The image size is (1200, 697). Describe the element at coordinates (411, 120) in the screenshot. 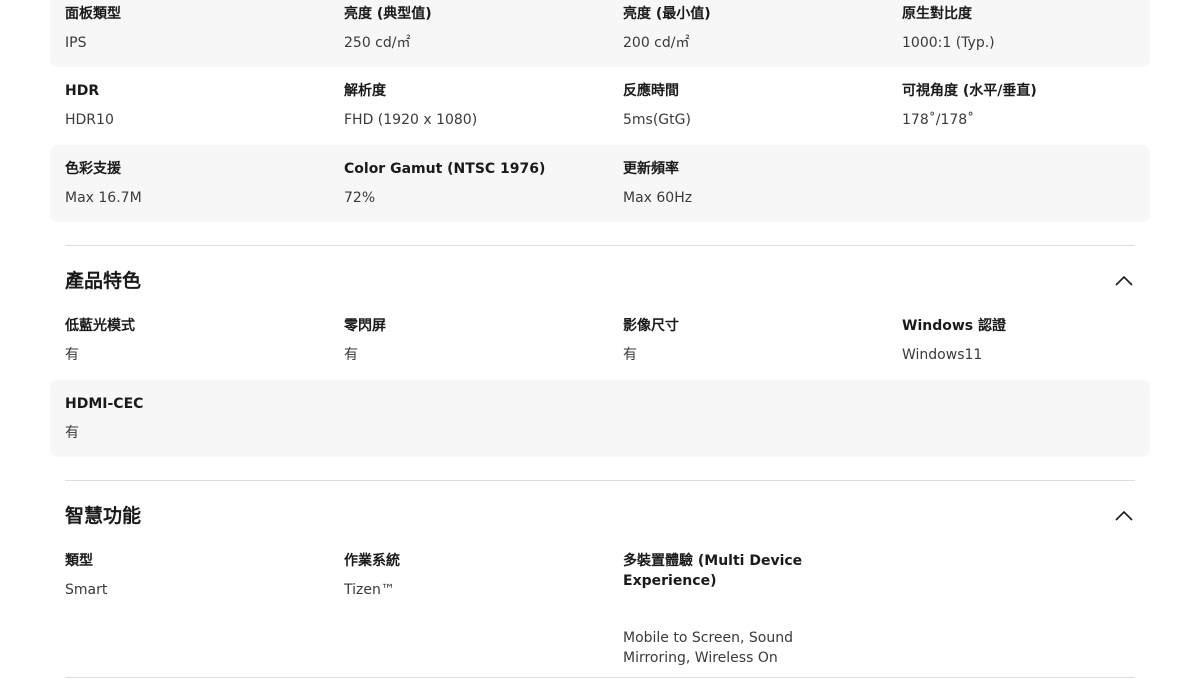

I see `spec-value: FHD (1920 x 1080)` at that location.